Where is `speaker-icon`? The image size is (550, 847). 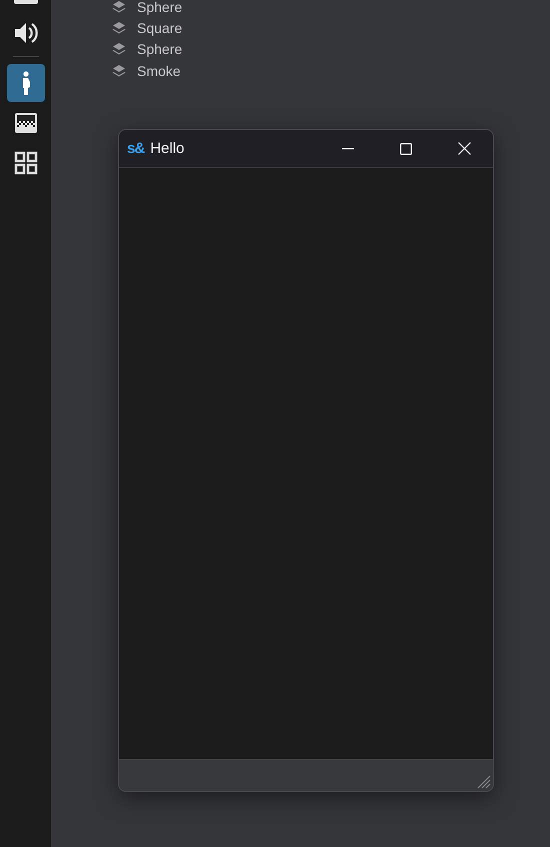
speaker-icon is located at coordinates (25, 33).